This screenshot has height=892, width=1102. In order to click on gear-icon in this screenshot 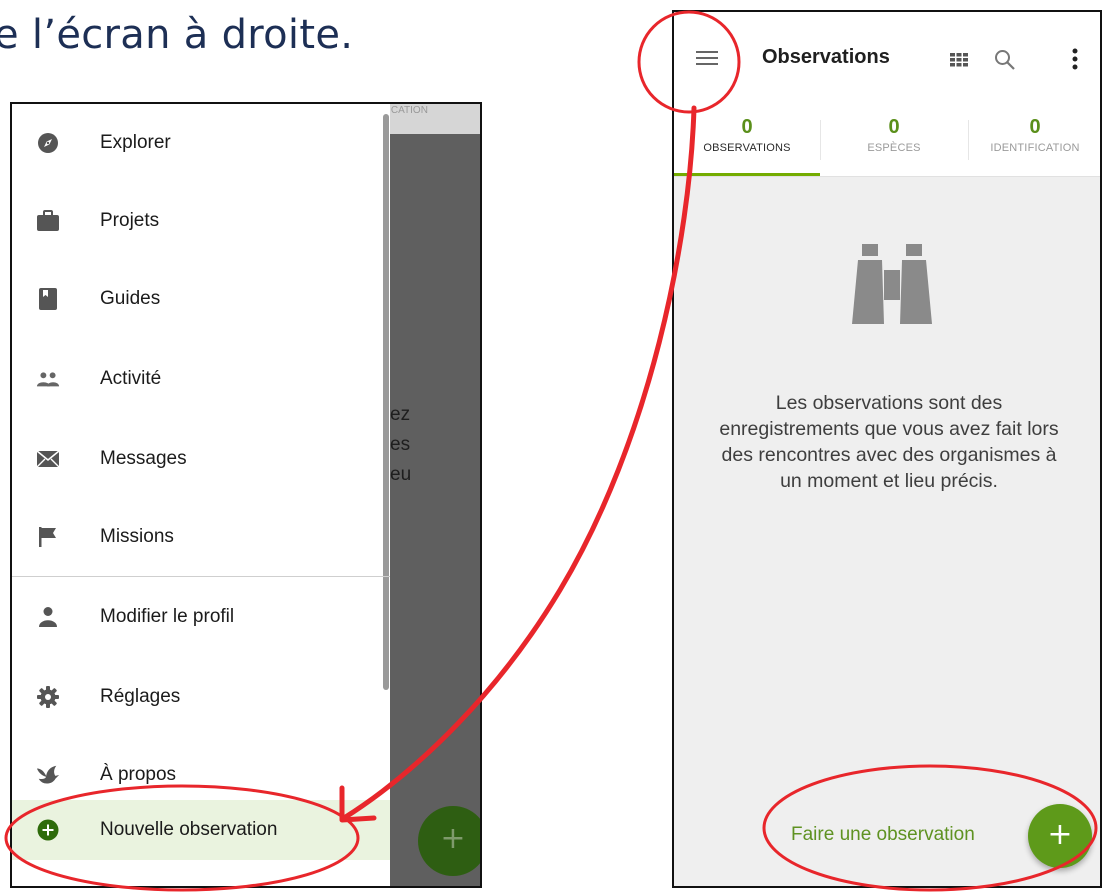, I will do `click(48, 697)`.